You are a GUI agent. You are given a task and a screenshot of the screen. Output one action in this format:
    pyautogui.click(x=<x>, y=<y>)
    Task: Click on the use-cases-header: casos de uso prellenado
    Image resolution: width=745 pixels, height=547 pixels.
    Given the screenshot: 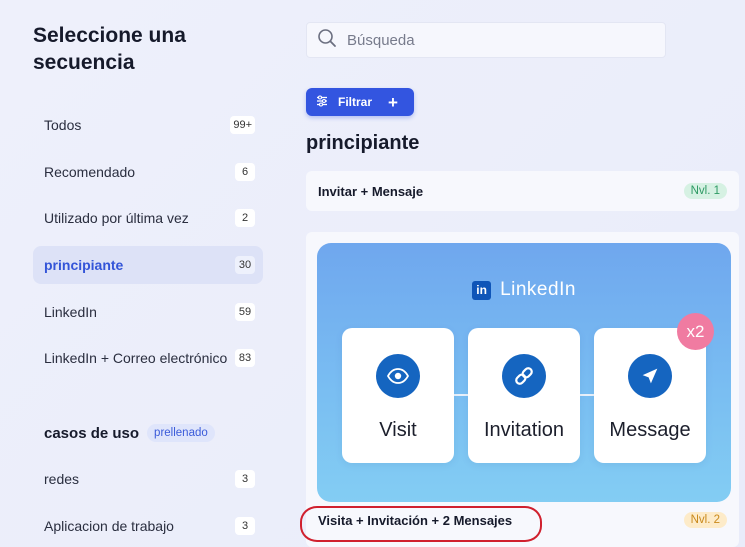 What is the action you would take?
    pyautogui.click(x=129, y=433)
    